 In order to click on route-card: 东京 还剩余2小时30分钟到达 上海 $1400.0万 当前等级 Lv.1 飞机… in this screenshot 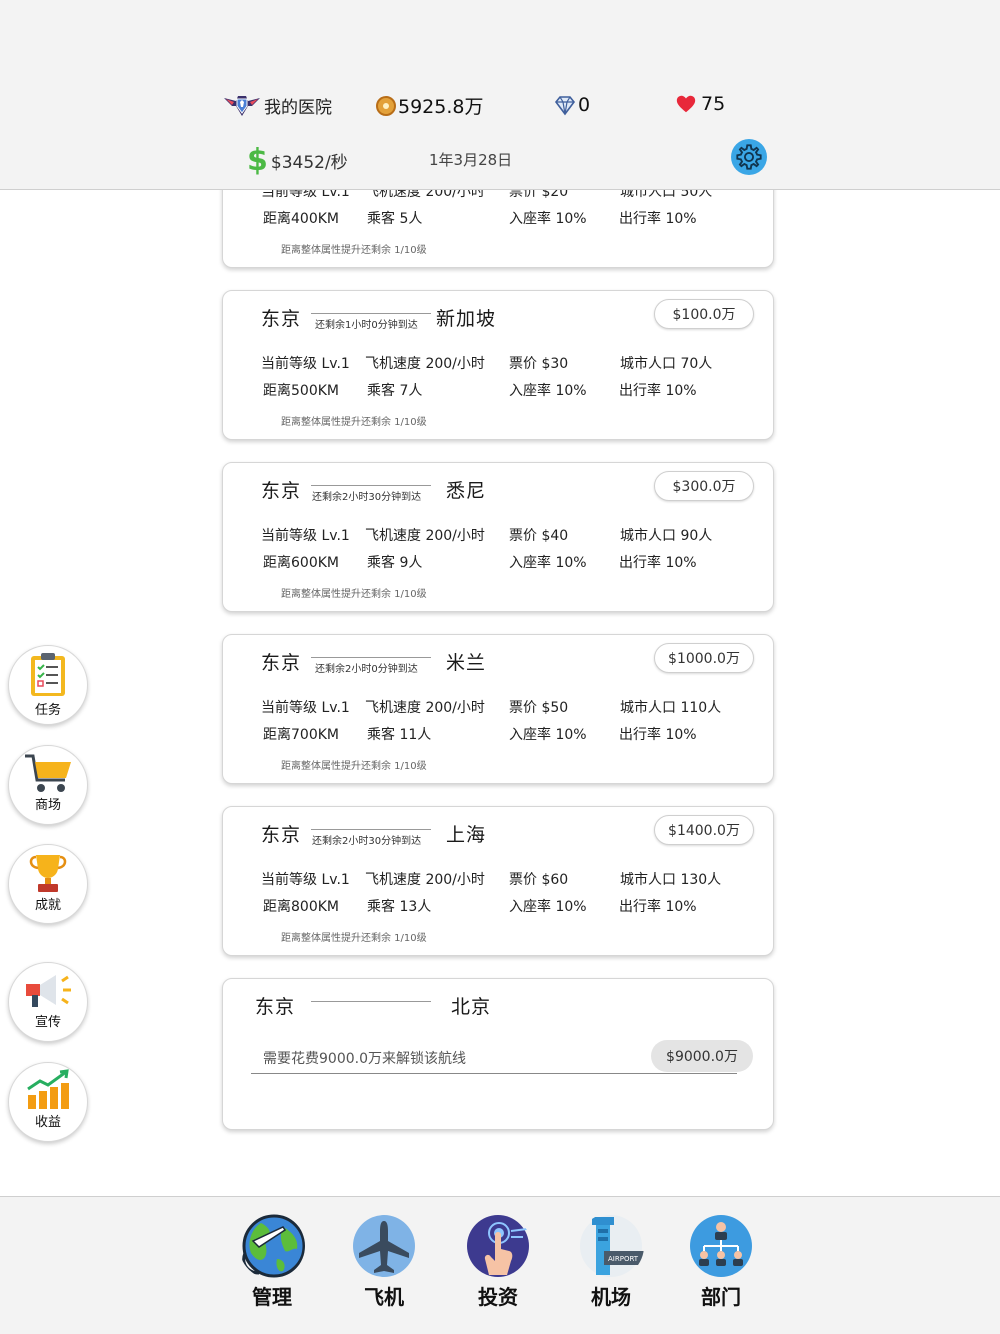, I will do `click(498, 881)`.